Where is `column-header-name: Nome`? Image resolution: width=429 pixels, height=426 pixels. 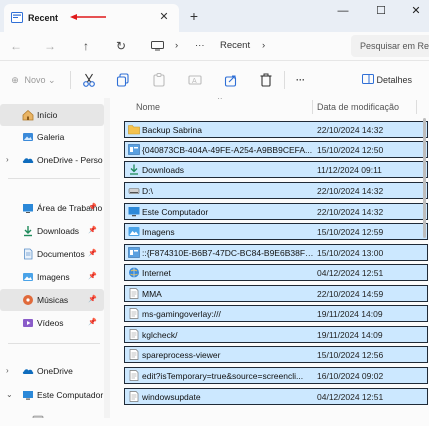
column-header-name: Nome is located at coordinates (148, 107).